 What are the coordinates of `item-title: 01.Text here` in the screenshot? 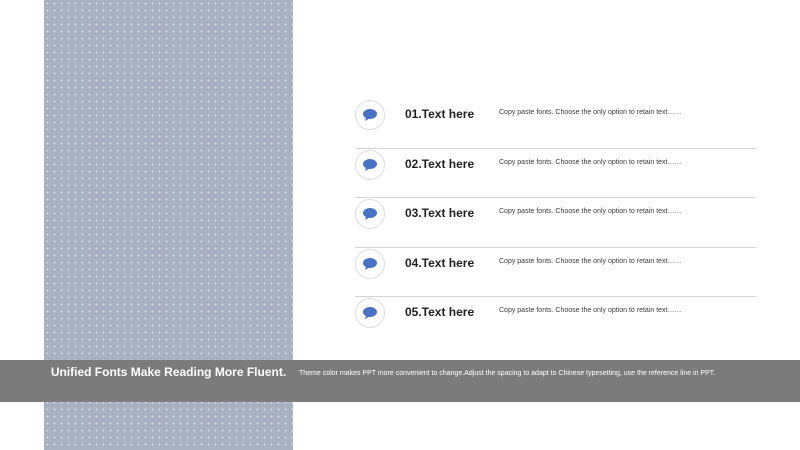 It's located at (440, 114).